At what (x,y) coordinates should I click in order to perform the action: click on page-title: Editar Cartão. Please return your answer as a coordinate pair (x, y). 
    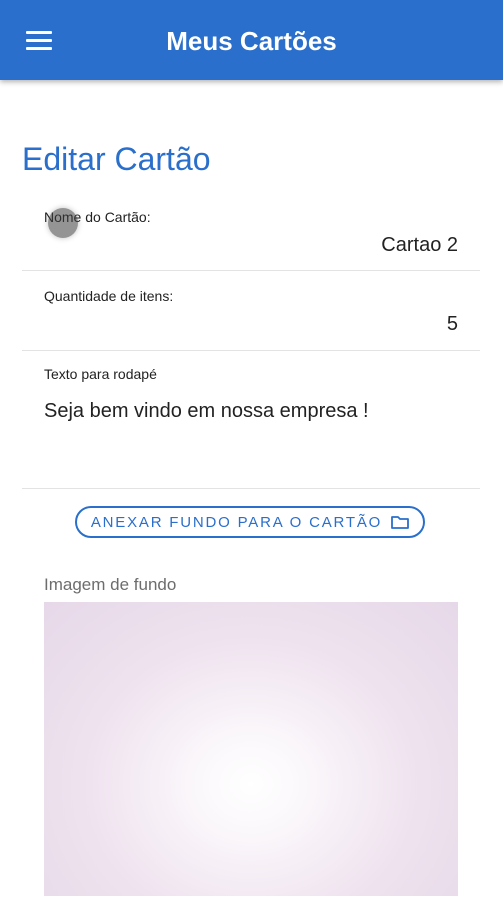
    Looking at the image, I should click on (116, 159).